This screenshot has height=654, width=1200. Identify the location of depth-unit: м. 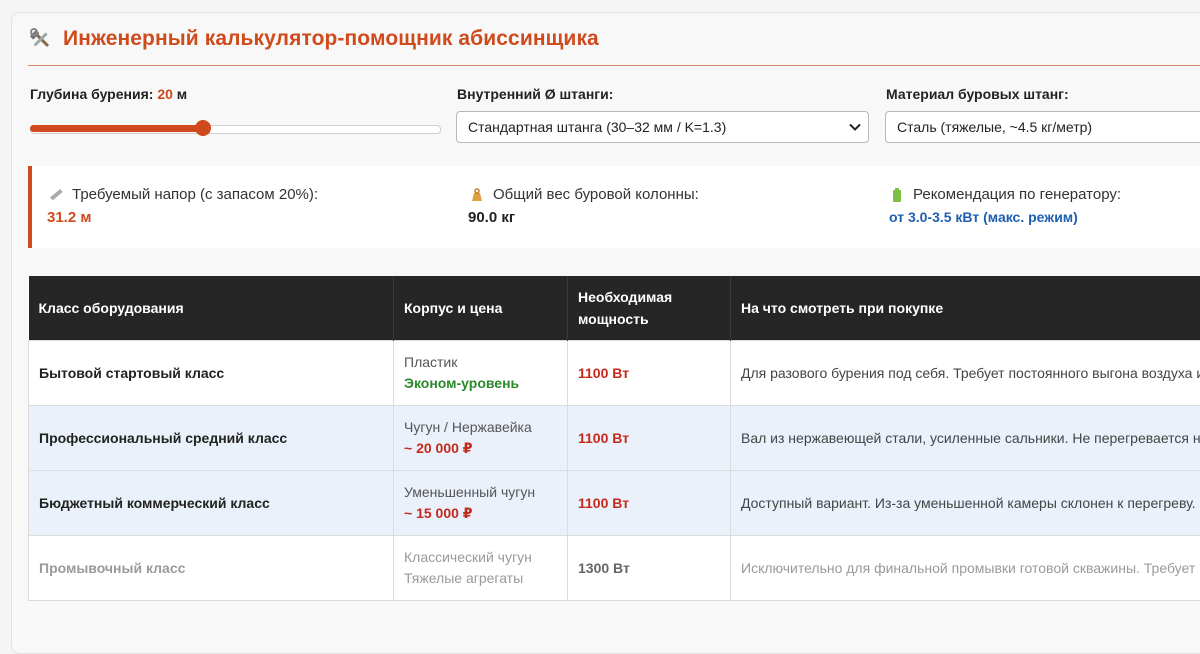
(182, 94).